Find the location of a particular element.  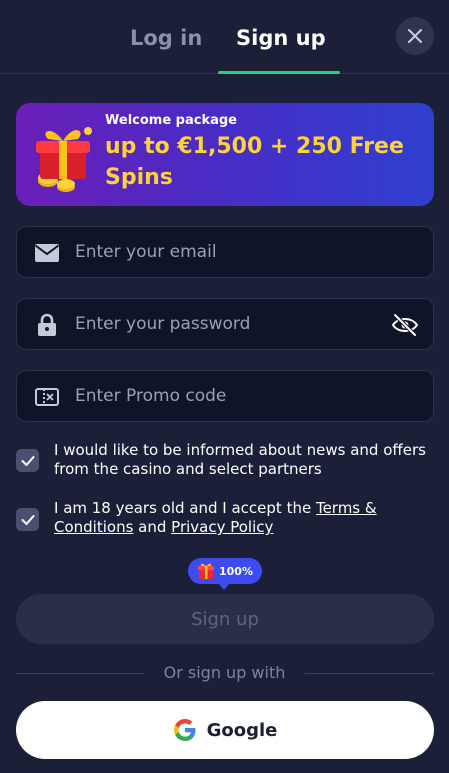

news-consent-checkbox is located at coordinates (27, 460).